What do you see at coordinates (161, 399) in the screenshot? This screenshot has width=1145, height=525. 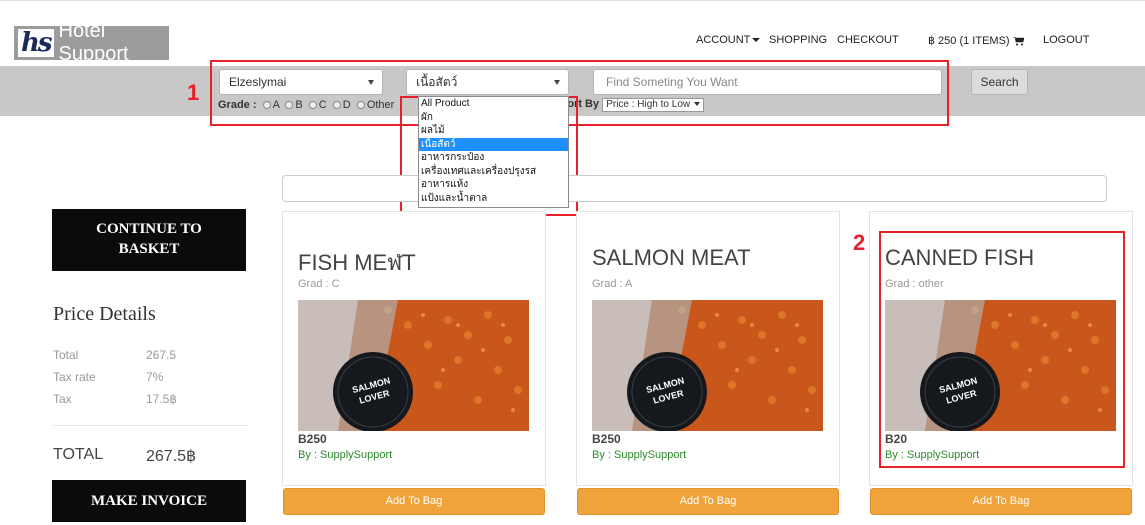 I see `price-row-value: 17.5฿` at bounding box center [161, 399].